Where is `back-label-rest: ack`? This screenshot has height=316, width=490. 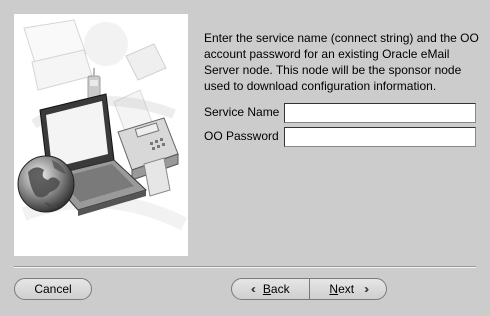
back-label-rest: ack is located at coordinates (280, 289).